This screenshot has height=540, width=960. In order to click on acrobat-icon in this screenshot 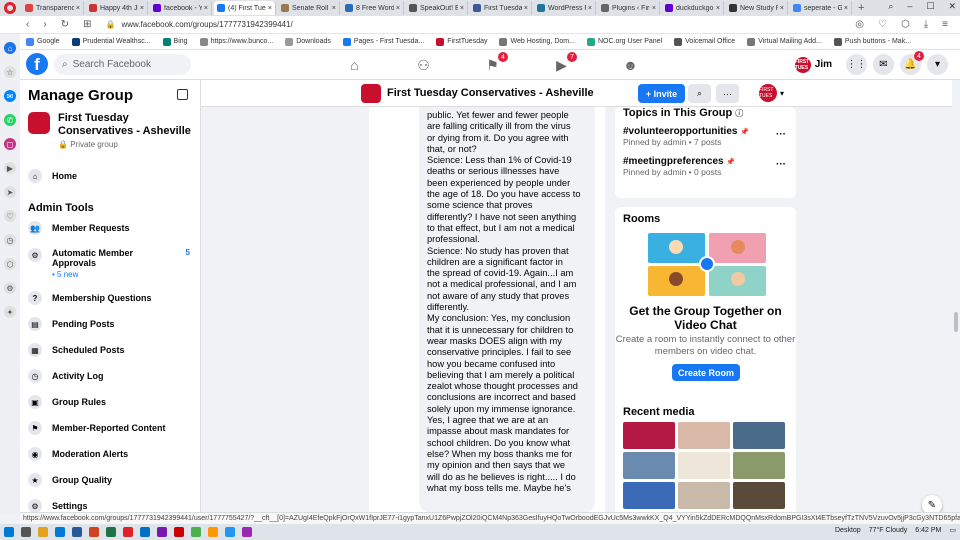, I will do `click(179, 532)`.